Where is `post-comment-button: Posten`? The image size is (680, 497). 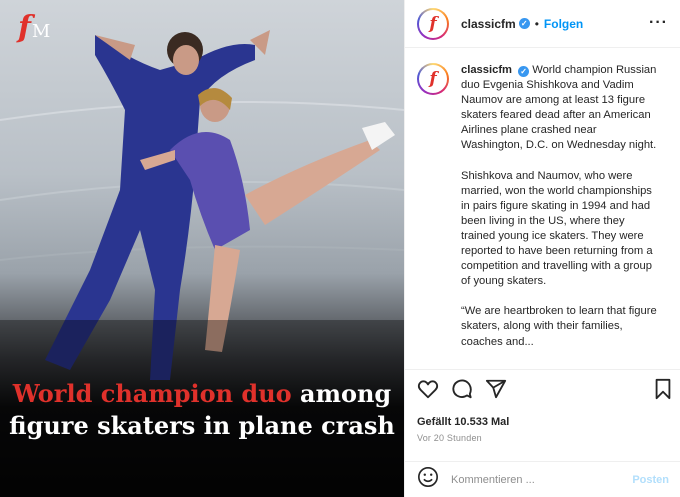 post-comment-button: Posten is located at coordinates (650, 480).